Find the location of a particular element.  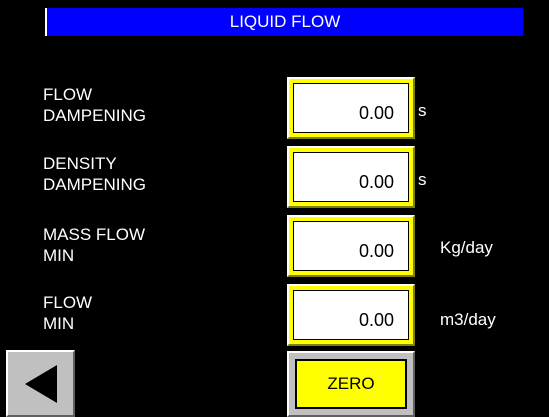

flow-dampening-value: 0.00 is located at coordinates (351, 108).